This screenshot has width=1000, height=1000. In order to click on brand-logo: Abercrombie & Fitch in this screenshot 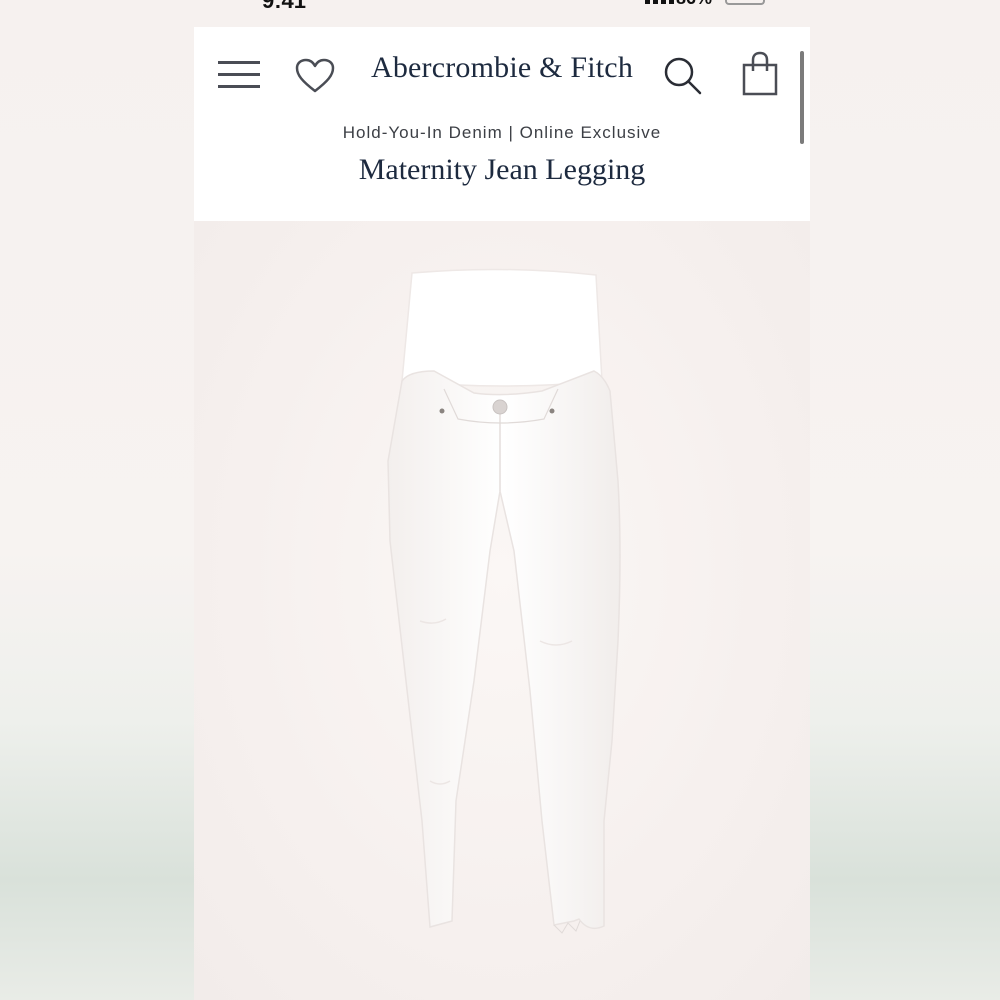, I will do `click(502, 68)`.